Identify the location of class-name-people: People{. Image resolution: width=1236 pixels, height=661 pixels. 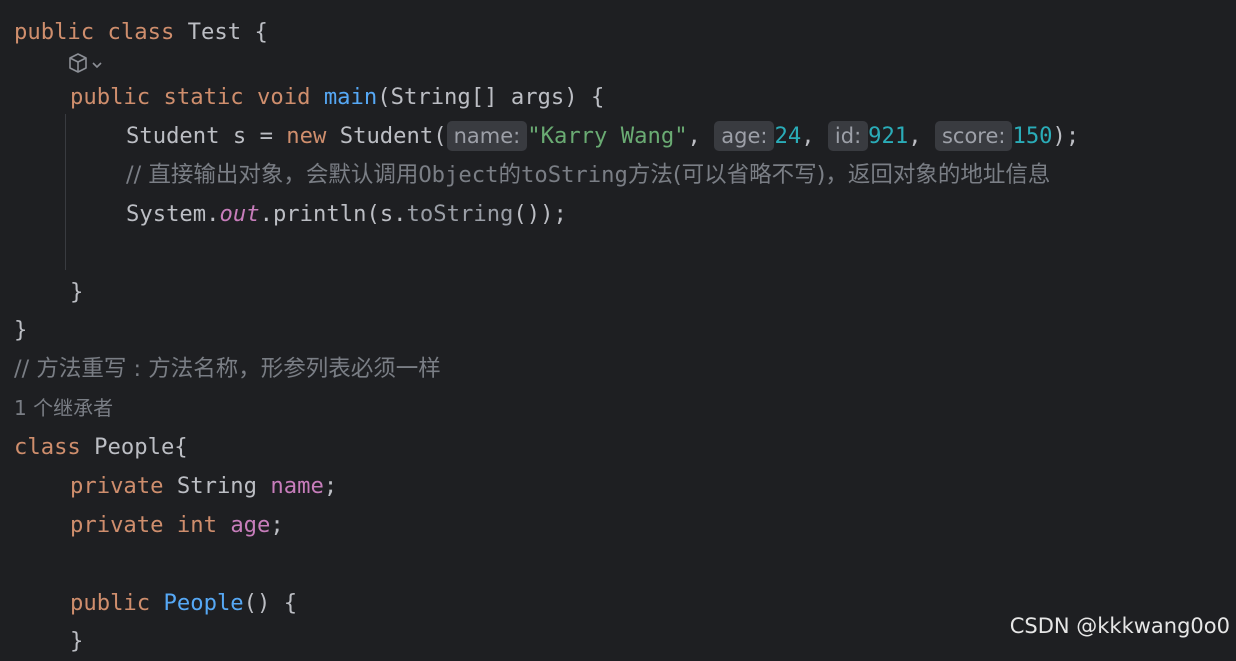
(134, 447).